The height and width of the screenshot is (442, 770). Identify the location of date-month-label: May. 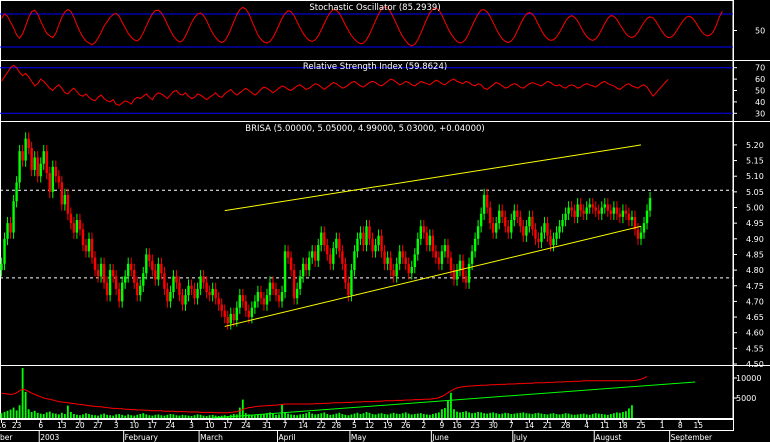
(359, 437).